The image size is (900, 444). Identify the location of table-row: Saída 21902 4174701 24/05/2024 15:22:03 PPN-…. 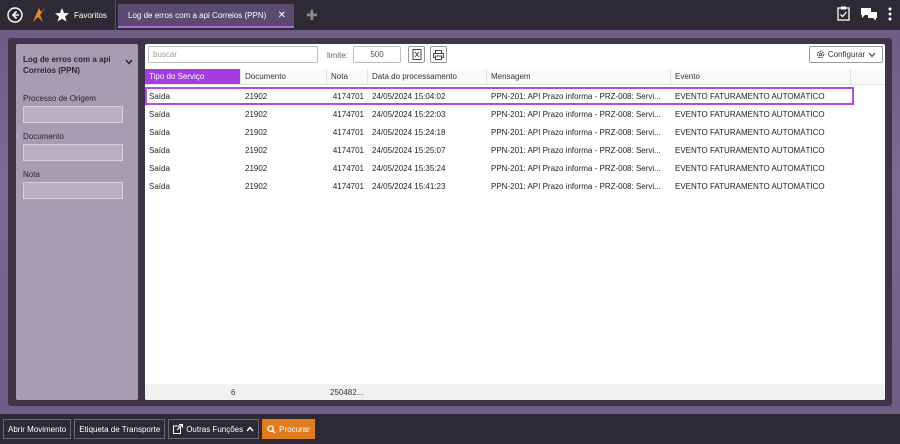
(515, 114).